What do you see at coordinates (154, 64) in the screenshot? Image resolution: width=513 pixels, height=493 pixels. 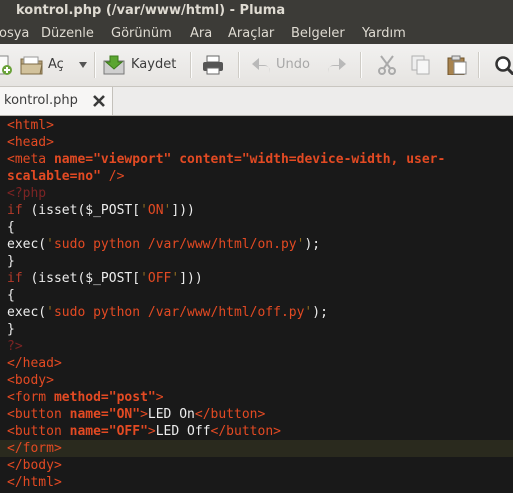 I see `save-label: Kaydet` at bounding box center [154, 64].